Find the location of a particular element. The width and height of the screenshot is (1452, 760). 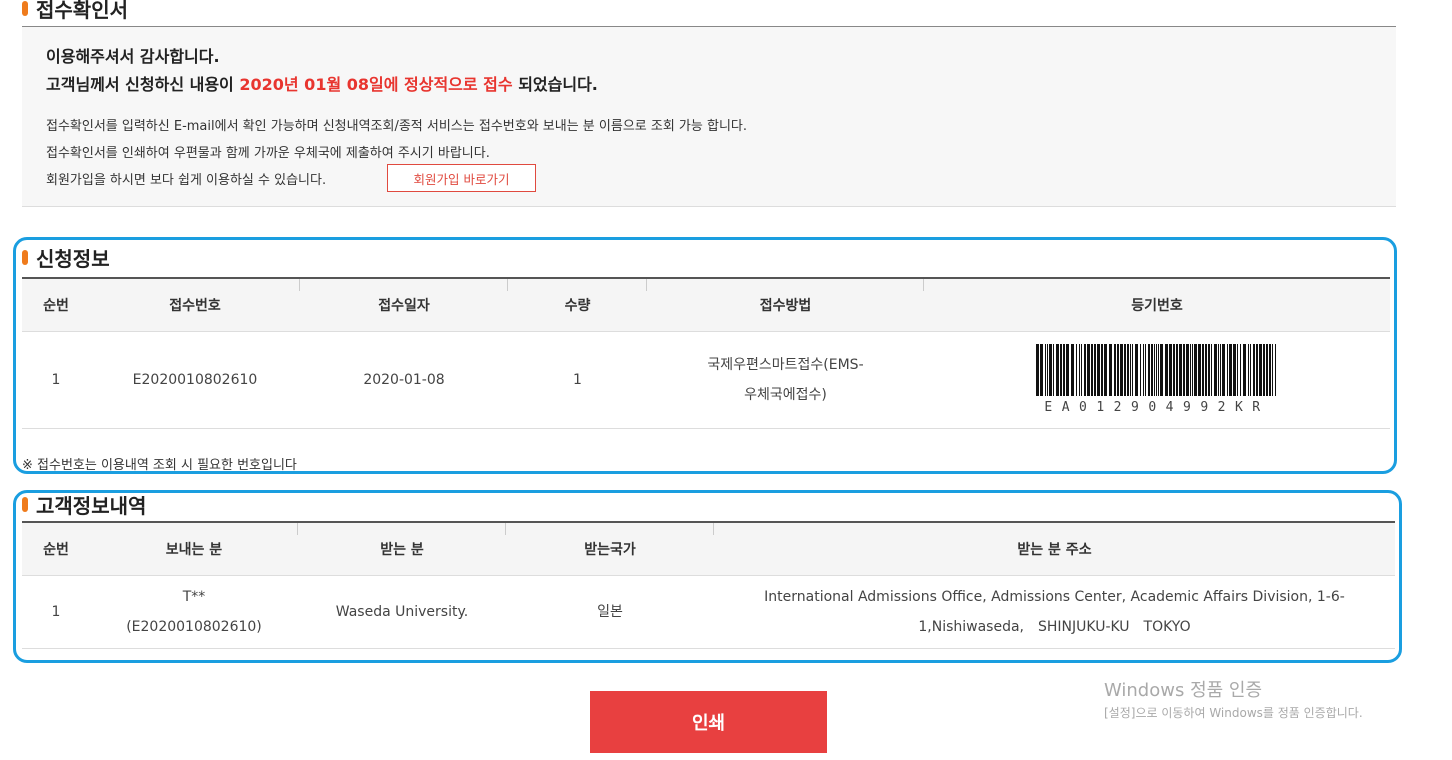

sender-line-1: T** is located at coordinates (194, 597).